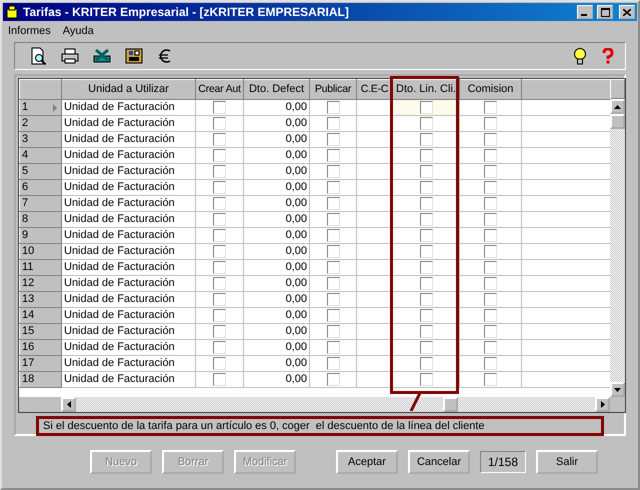 This screenshot has height=490, width=640. What do you see at coordinates (439, 462) in the screenshot?
I see `footer-button: Cancelar` at bounding box center [439, 462].